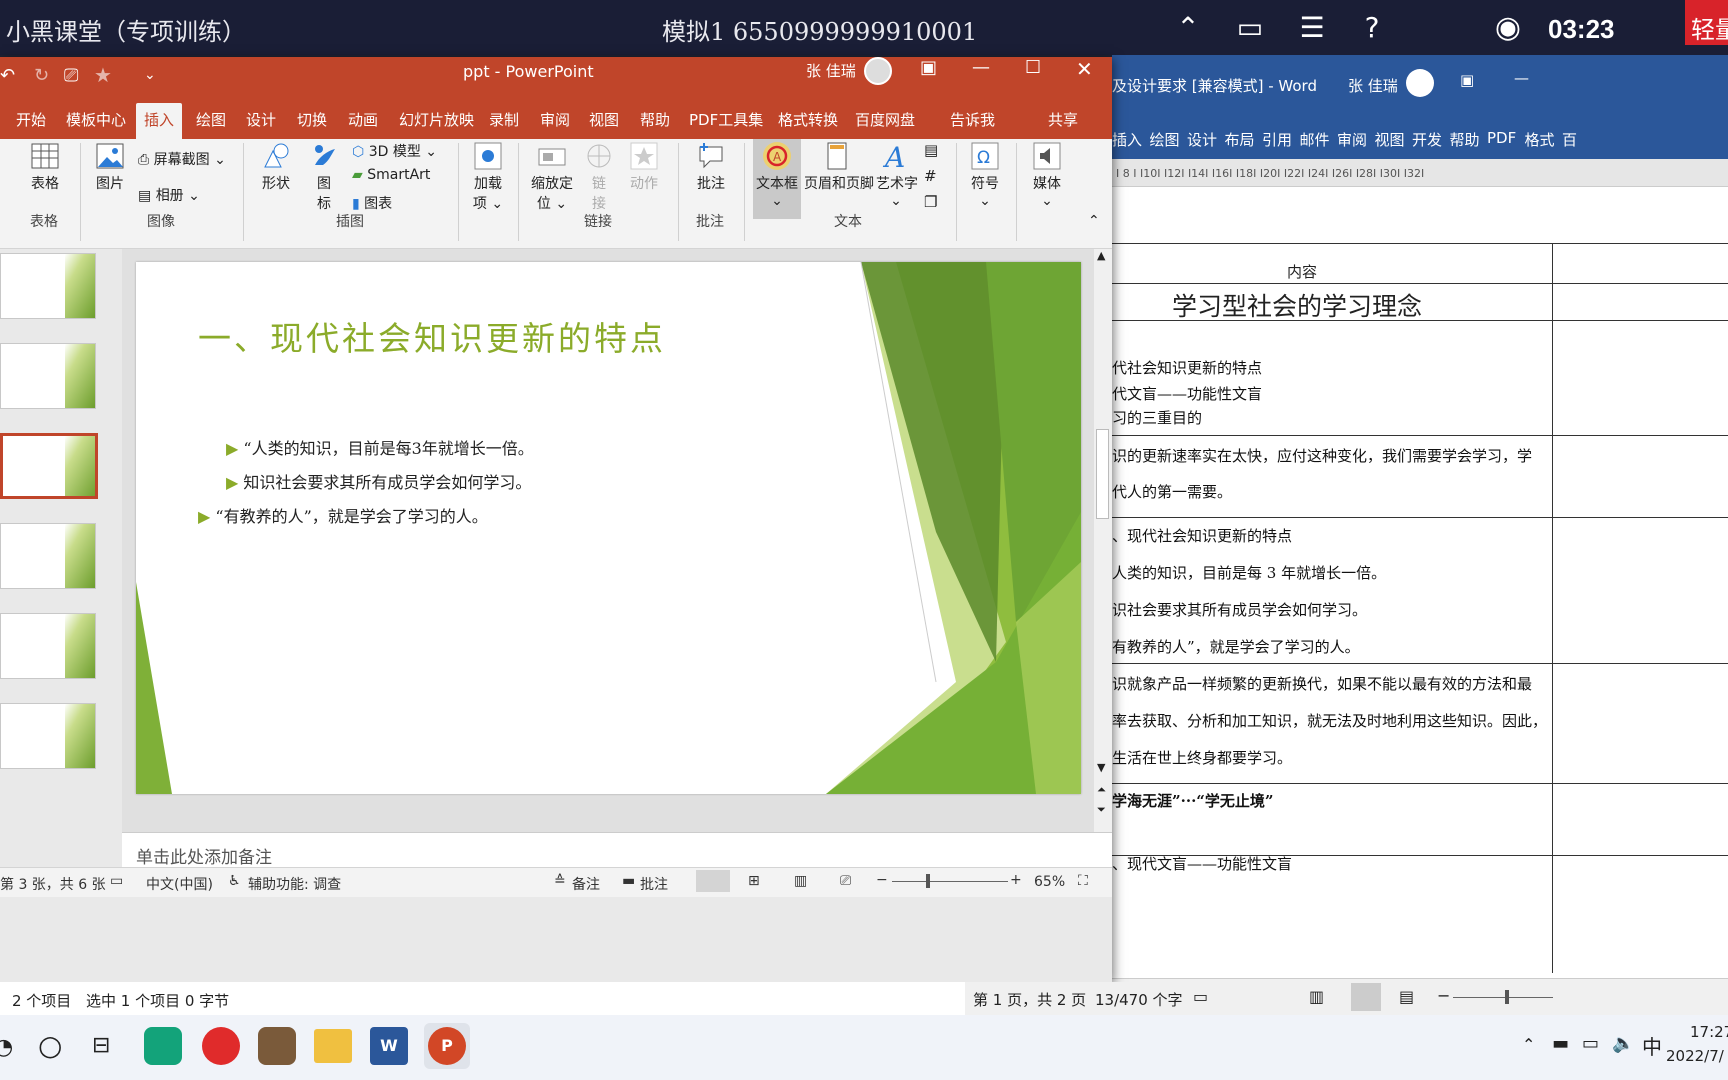  I want to click on word-tab: 引用, so click(1277, 139).